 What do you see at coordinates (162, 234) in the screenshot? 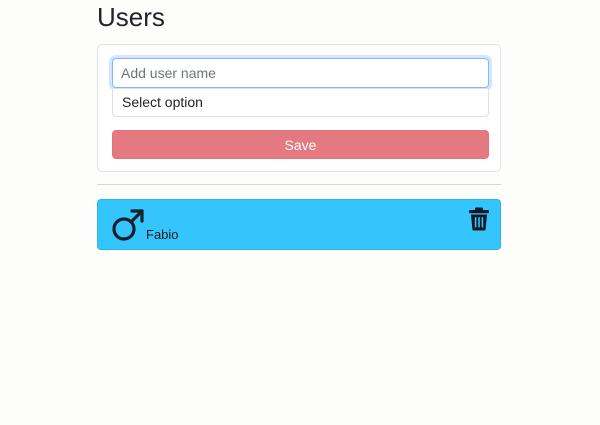
I see `user-name: Fabio` at bounding box center [162, 234].